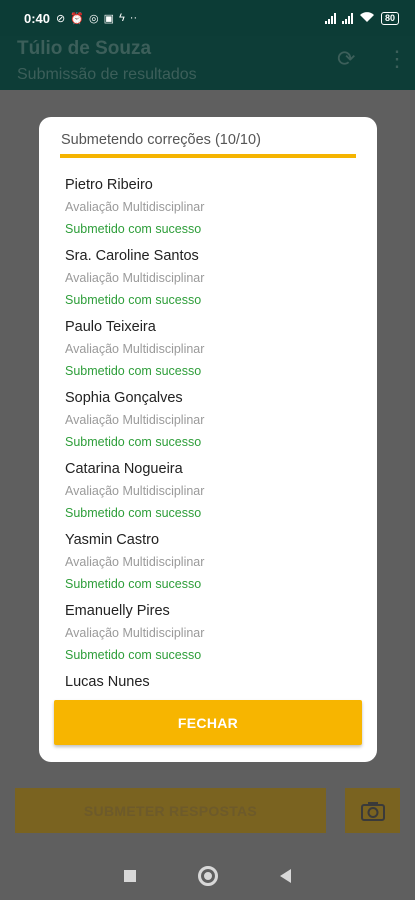 The height and width of the screenshot is (900, 415). I want to click on camera-icon, so click(372, 811).